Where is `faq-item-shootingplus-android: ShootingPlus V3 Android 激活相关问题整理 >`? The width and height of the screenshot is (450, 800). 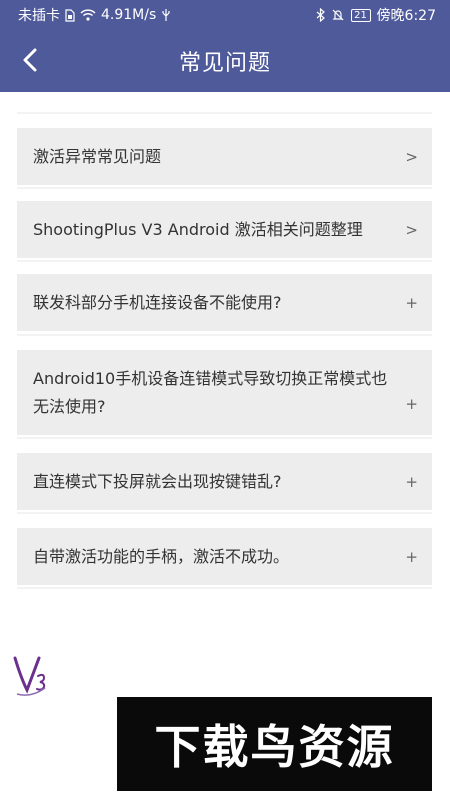 faq-item-shootingplus-android: ShootingPlus V3 Android 激活相关问题整理 > is located at coordinates (224, 229).